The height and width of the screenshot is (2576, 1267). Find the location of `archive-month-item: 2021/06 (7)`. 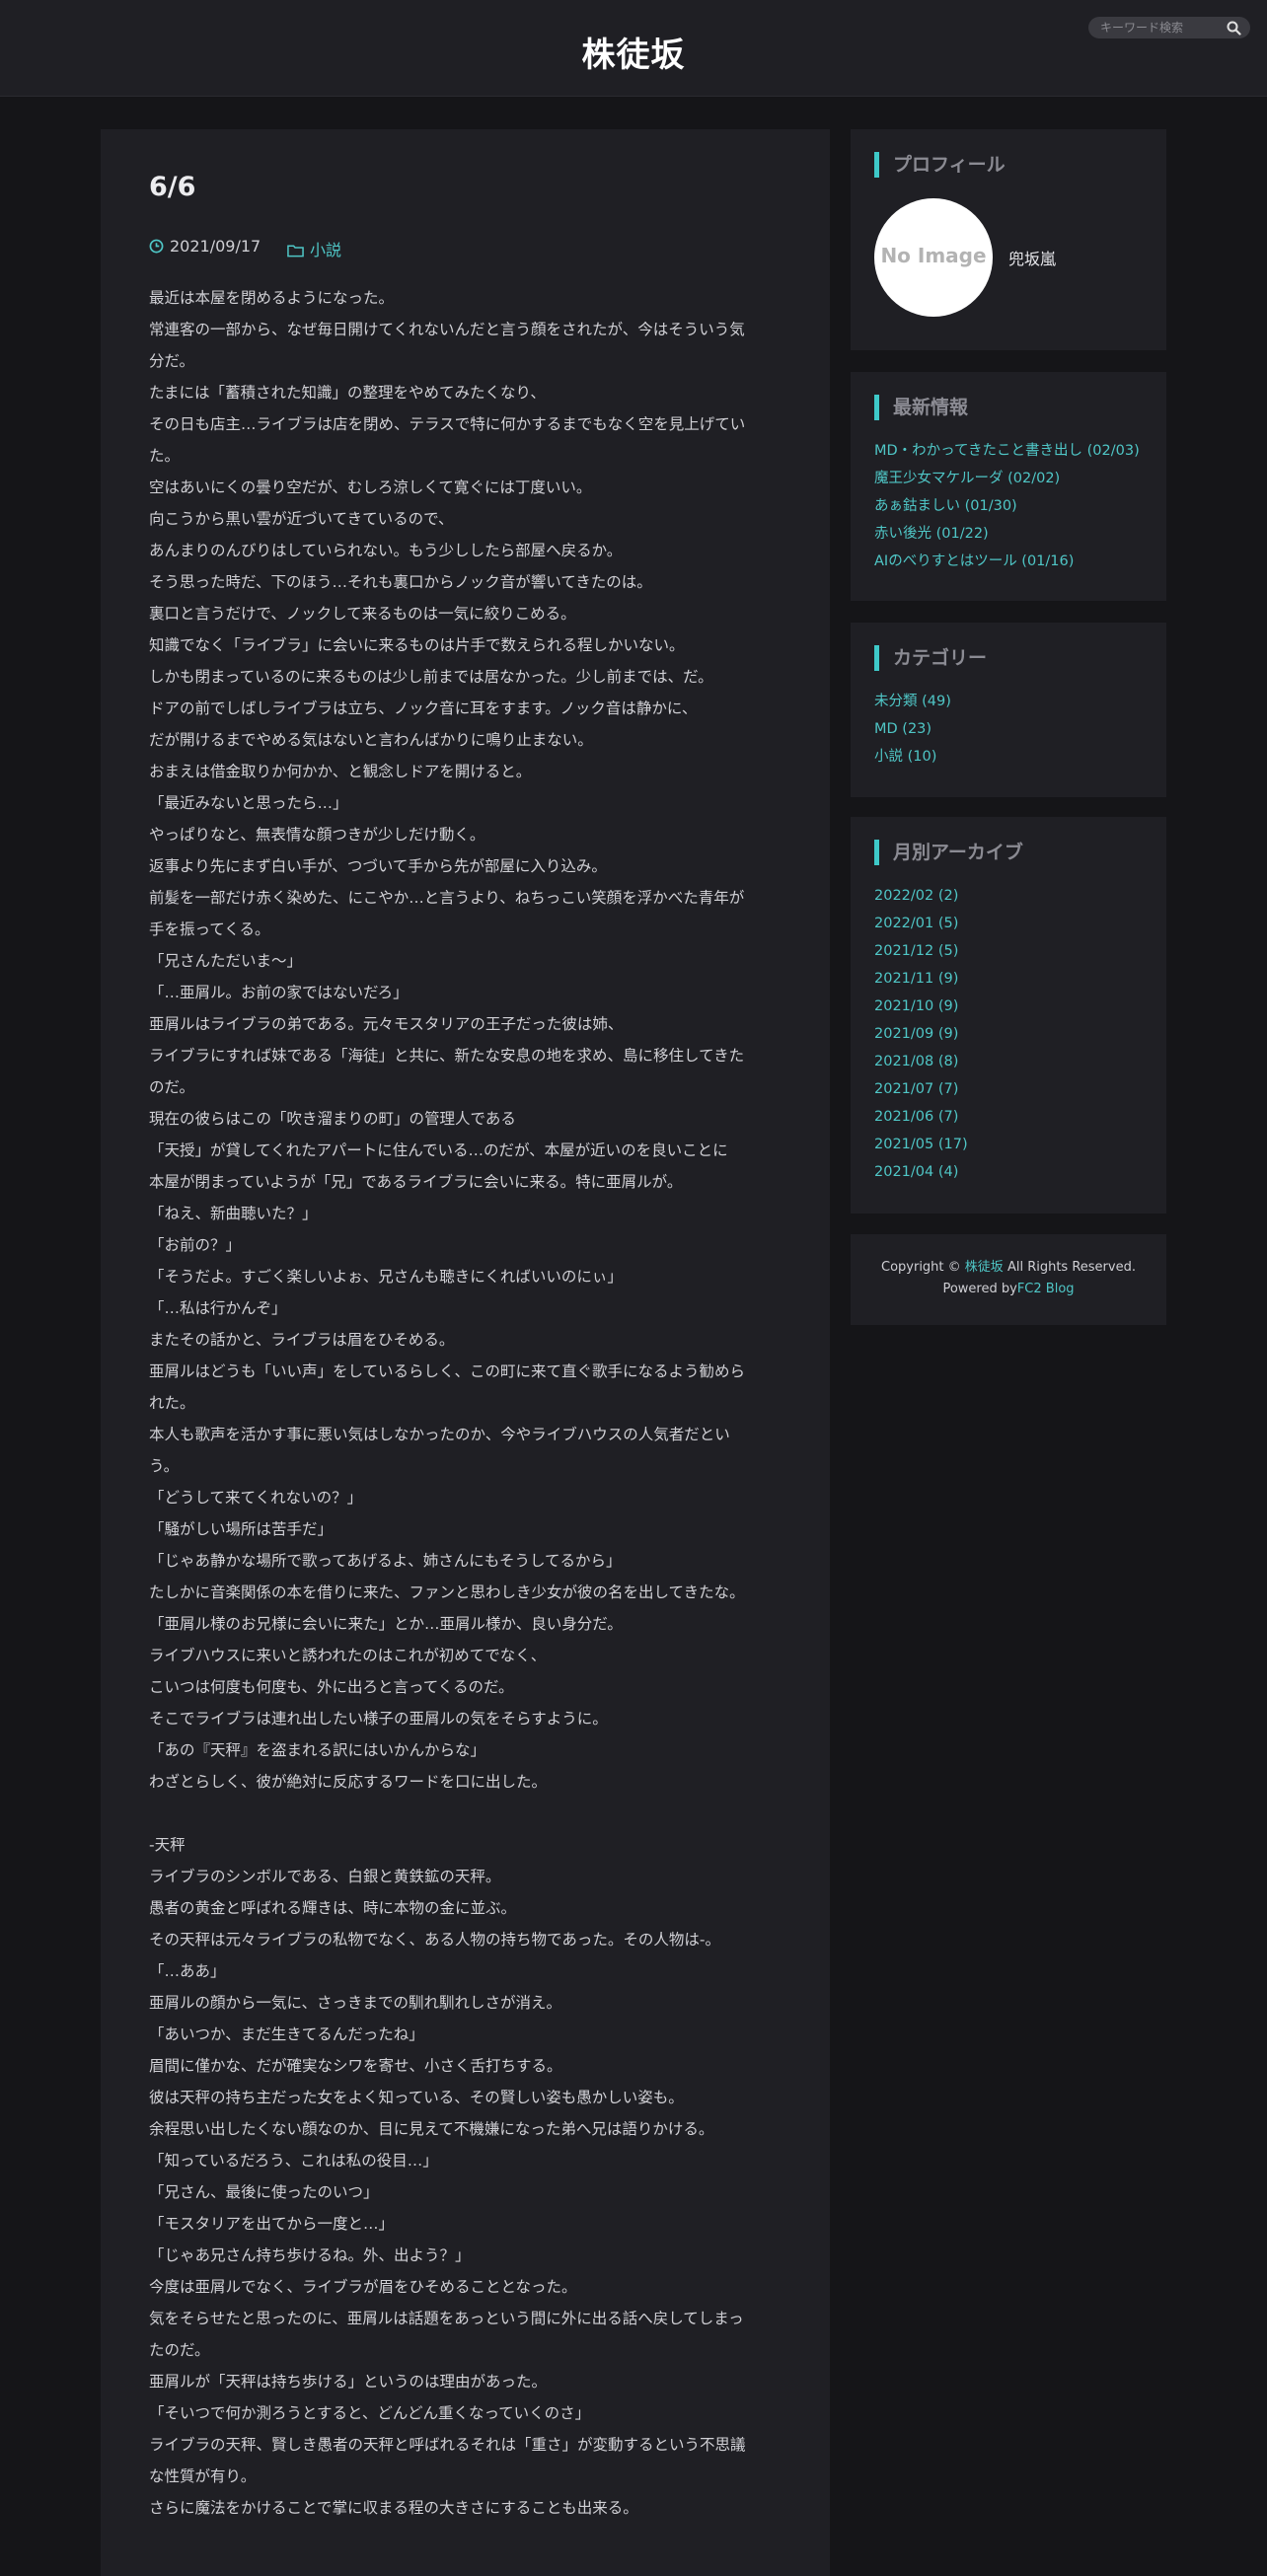

archive-month-item: 2021/06 (7) is located at coordinates (921, 1117).